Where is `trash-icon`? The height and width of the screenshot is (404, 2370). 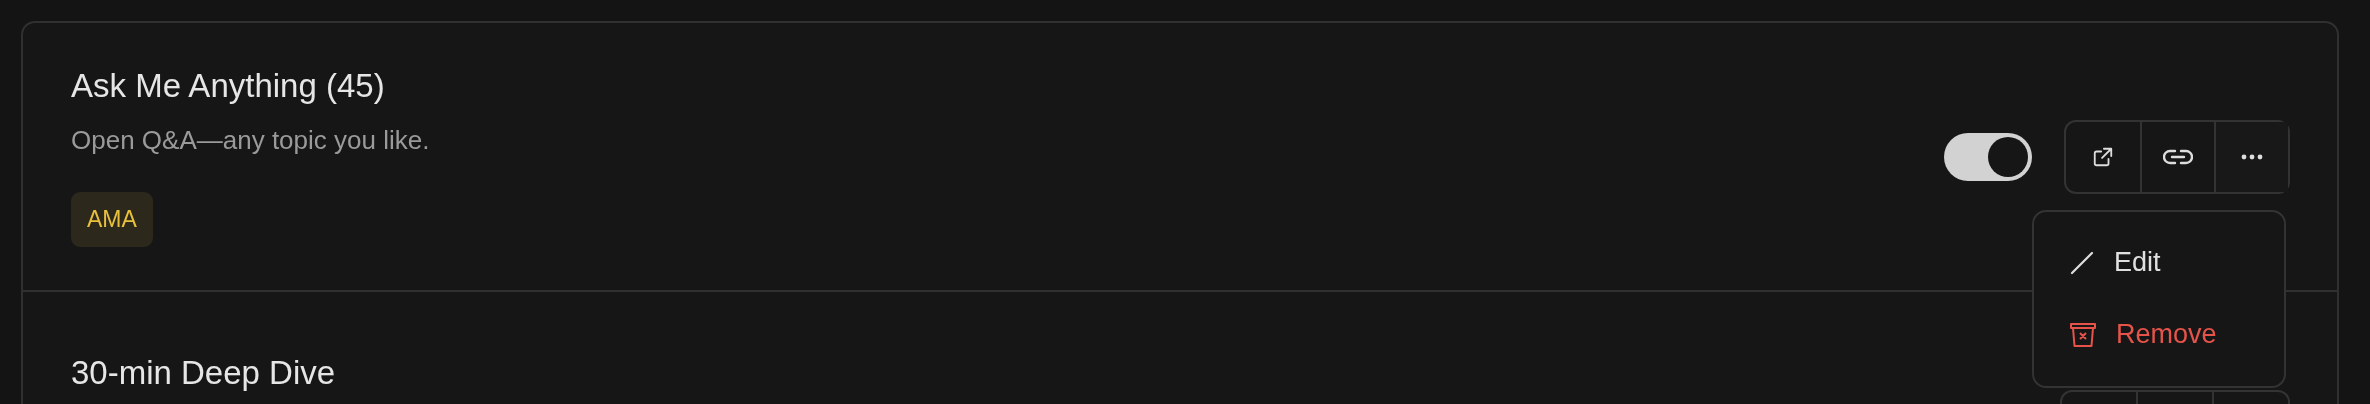
trash-icon is located at coordinates (2083, 334).